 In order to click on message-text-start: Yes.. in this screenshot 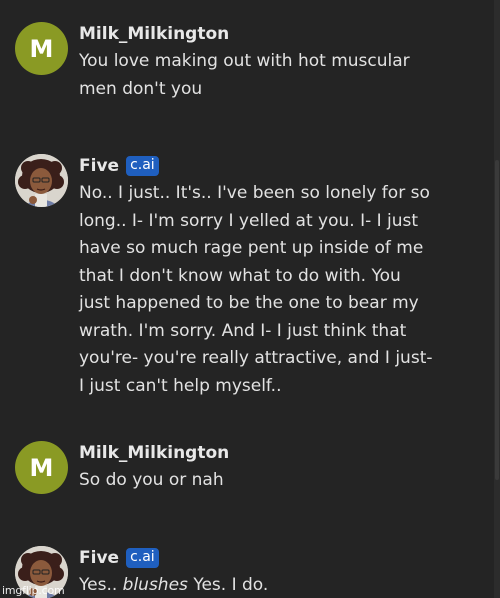, I will do `click(98, 585)`.